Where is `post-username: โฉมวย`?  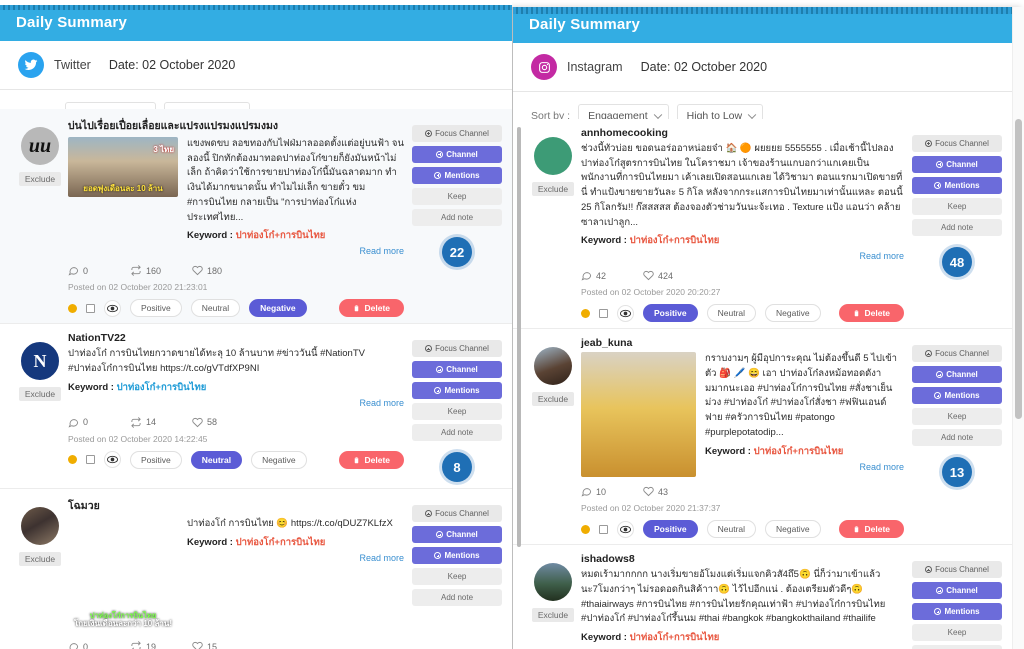 post-username: โฉมวย is located at coordinates (236, 505).